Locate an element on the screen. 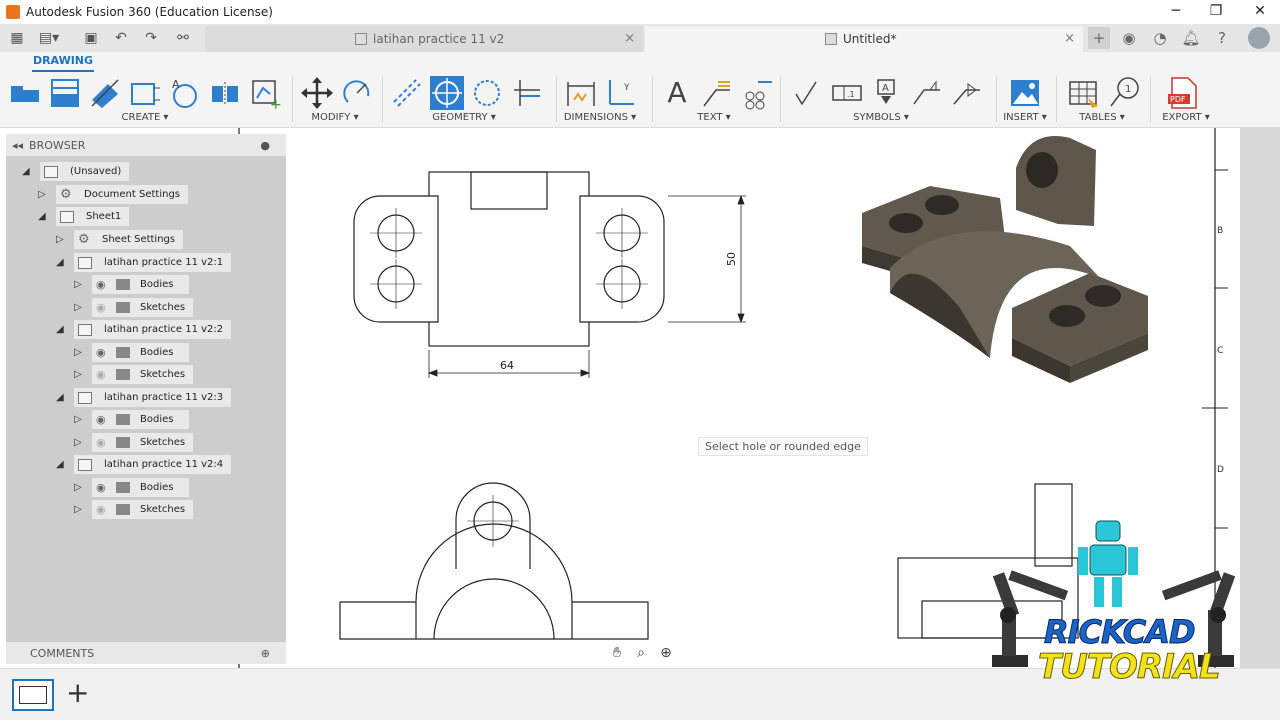 The image size is (1280, 720). browser-header: ◂◂ BROWSER ● is located at coordinates (146, 145).